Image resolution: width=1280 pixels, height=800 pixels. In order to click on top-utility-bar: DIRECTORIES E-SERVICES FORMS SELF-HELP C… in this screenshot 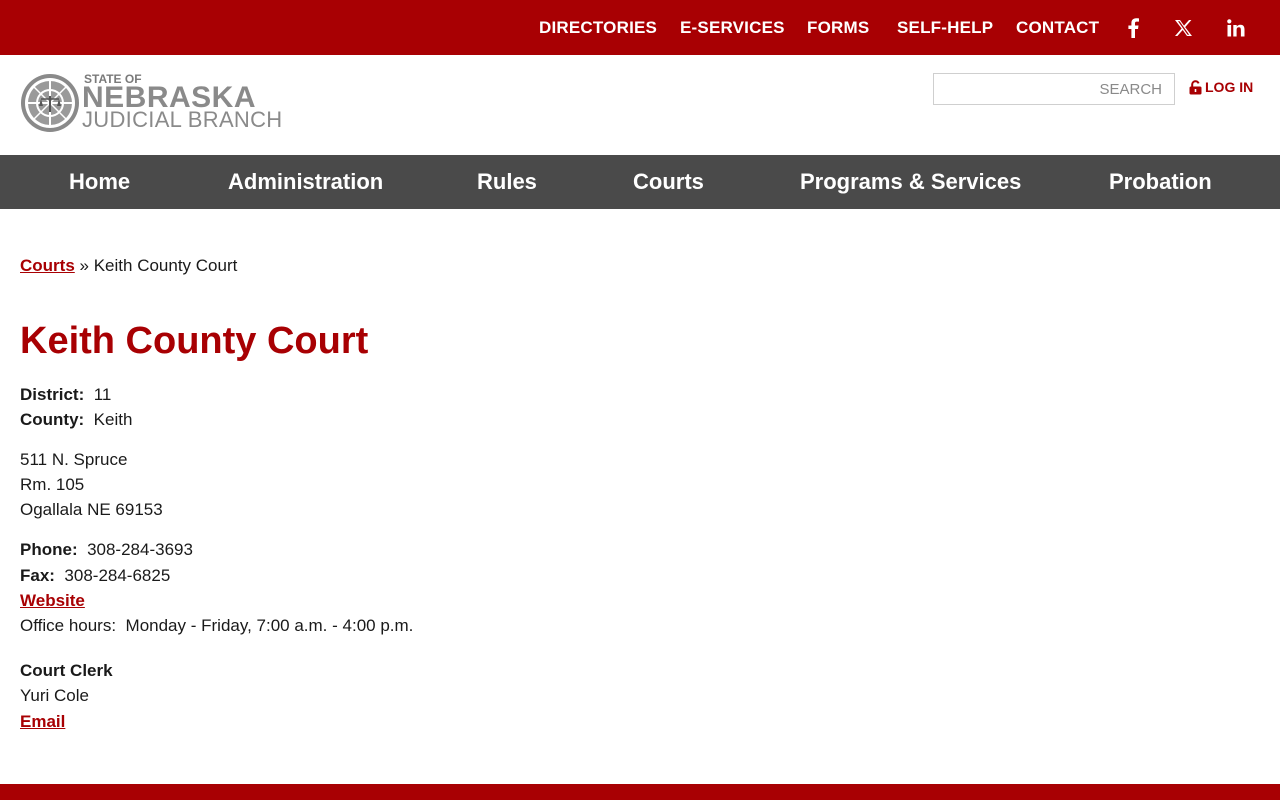, I will do `click(640, 27)`.